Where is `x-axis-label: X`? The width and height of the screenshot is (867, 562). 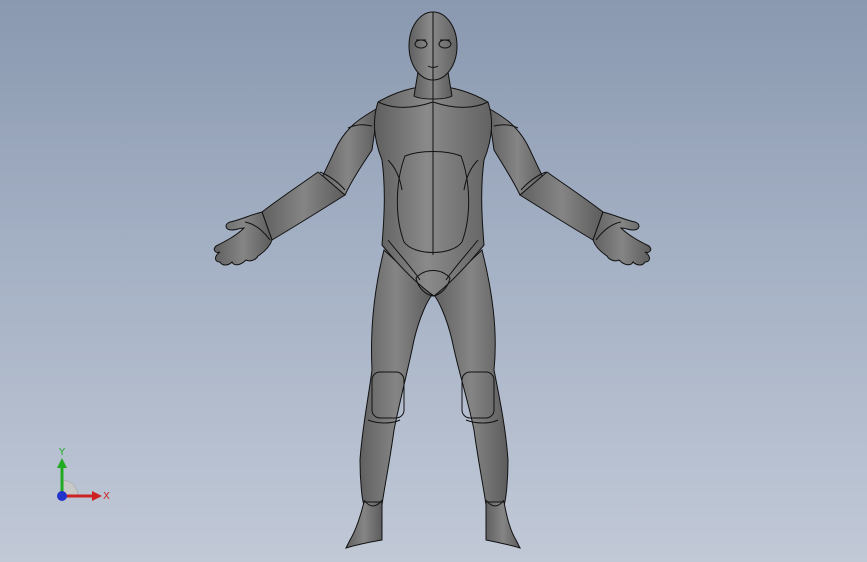
x-axis-label: X is located at coordinates (106, 496).